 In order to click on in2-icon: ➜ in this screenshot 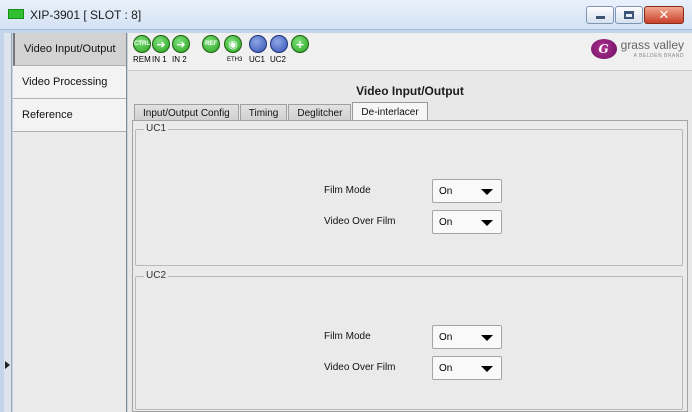, I will do `click(181, 44)`.